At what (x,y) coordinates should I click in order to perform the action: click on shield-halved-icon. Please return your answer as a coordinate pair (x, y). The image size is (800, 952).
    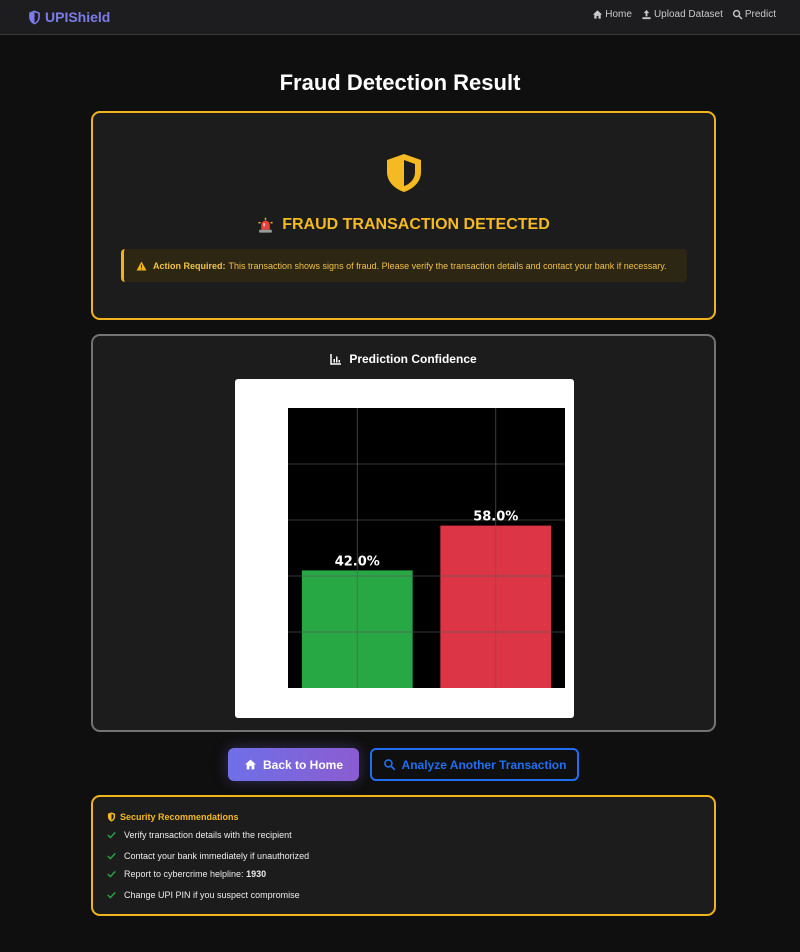
    Looking at the image, I should click on (404, 173).